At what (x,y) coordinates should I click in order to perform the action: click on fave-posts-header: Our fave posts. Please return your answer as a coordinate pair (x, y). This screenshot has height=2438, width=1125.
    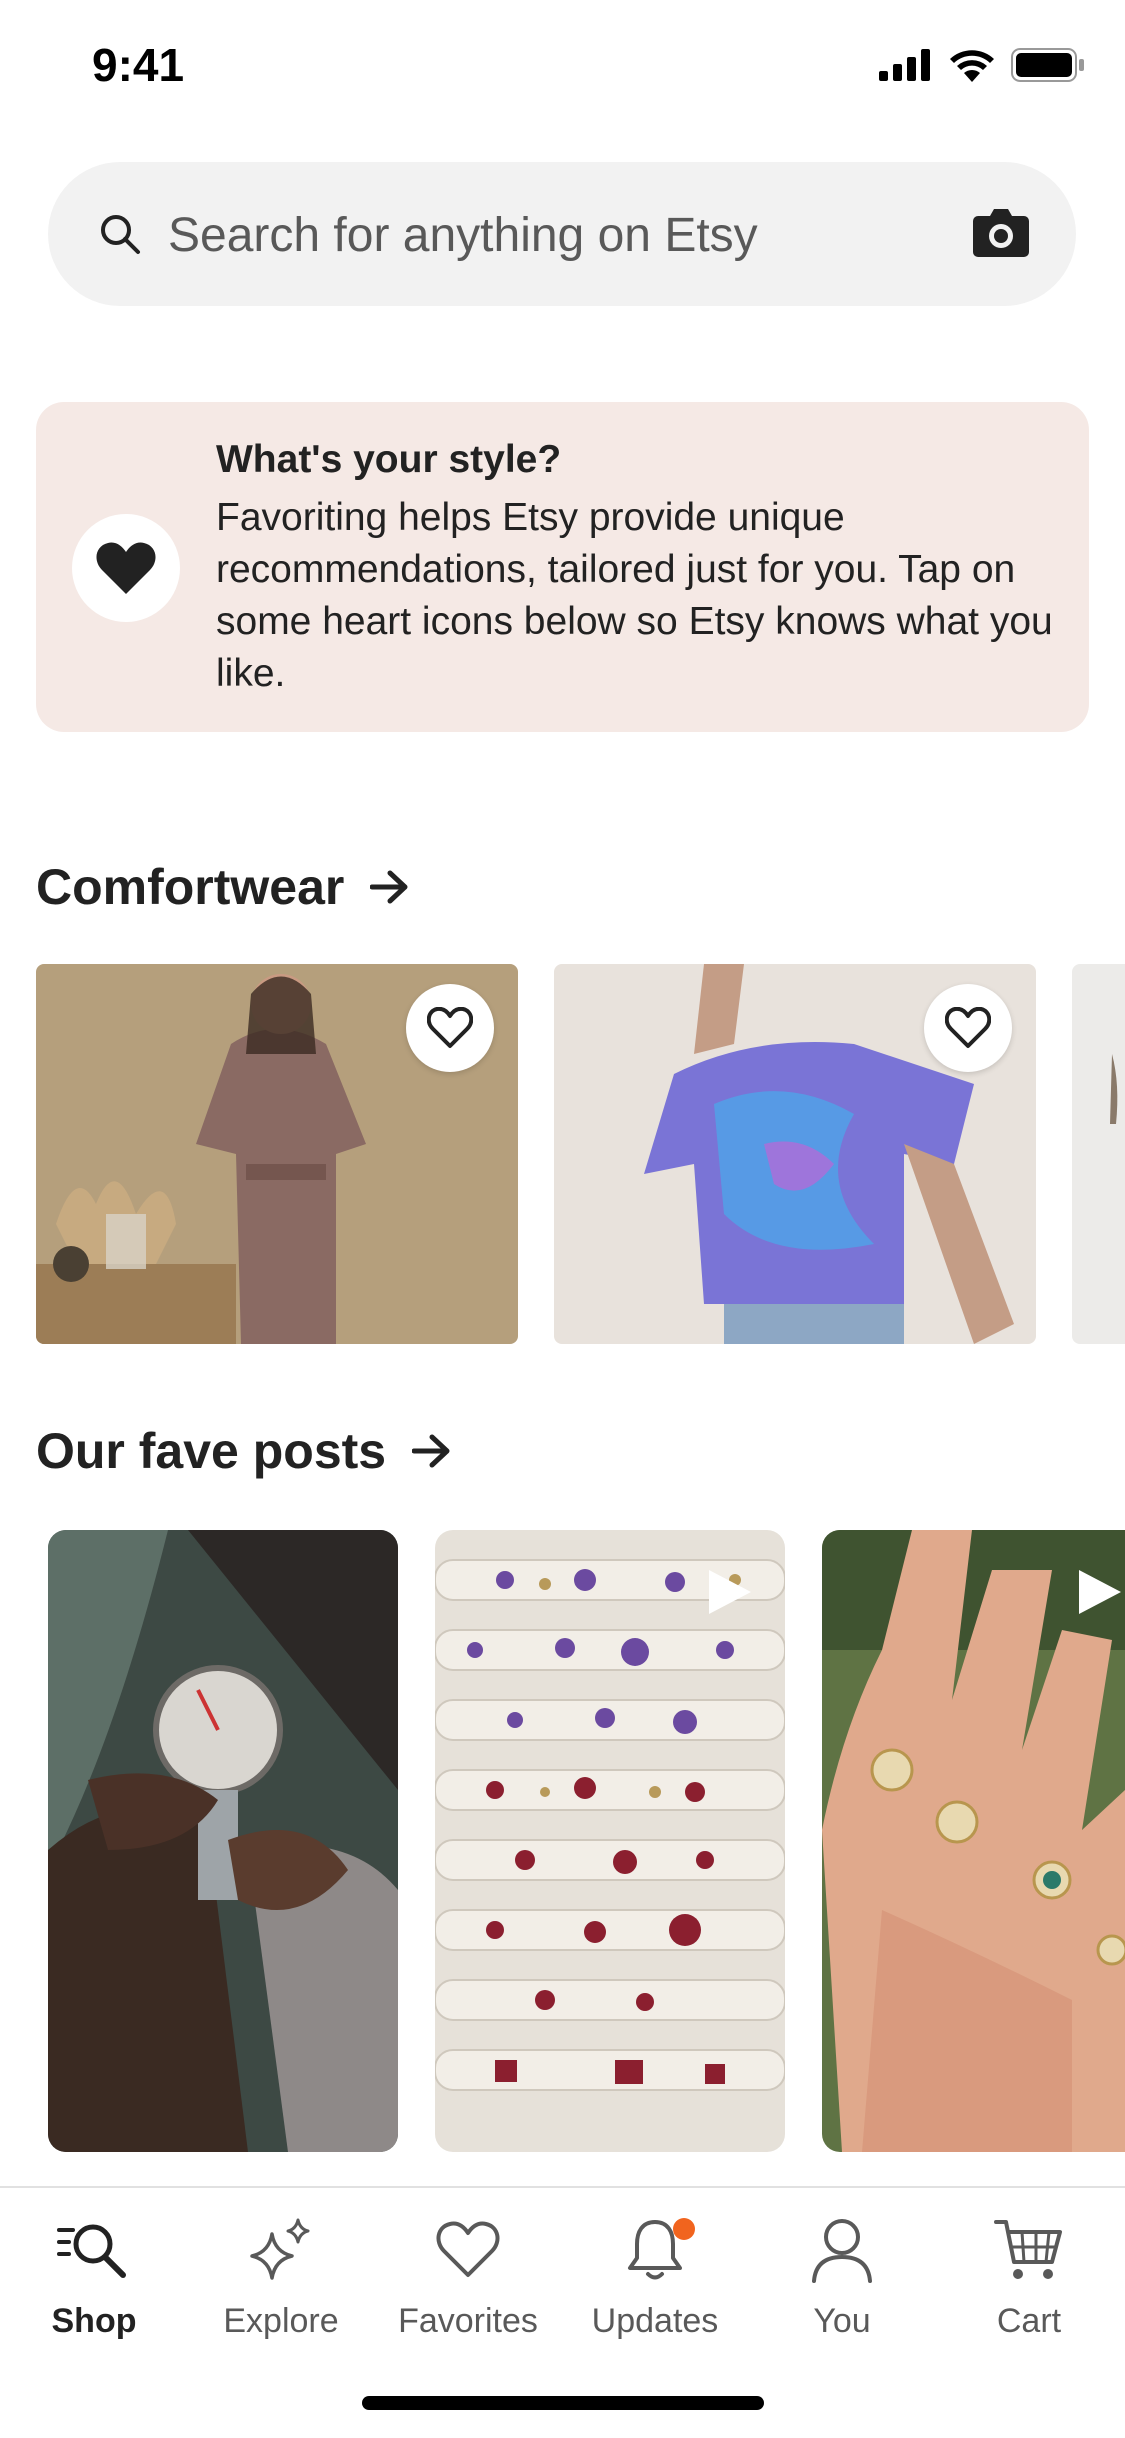
    Looking at the image, I should click on (244, 1451).